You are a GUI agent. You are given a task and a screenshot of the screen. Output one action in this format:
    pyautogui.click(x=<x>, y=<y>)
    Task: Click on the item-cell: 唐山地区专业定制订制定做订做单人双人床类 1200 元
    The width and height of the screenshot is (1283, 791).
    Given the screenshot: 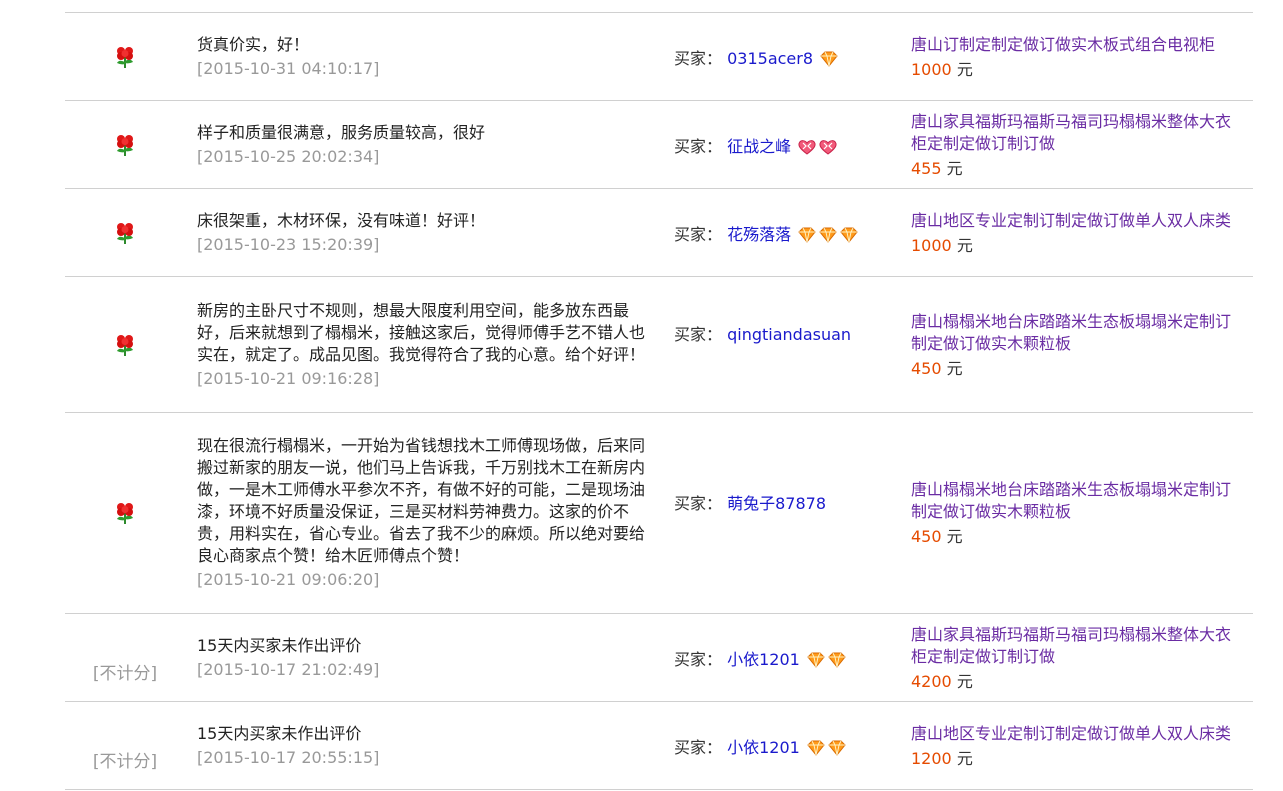 What is the action you would take?
    pyautogui.click(x=1081, y=745)
    